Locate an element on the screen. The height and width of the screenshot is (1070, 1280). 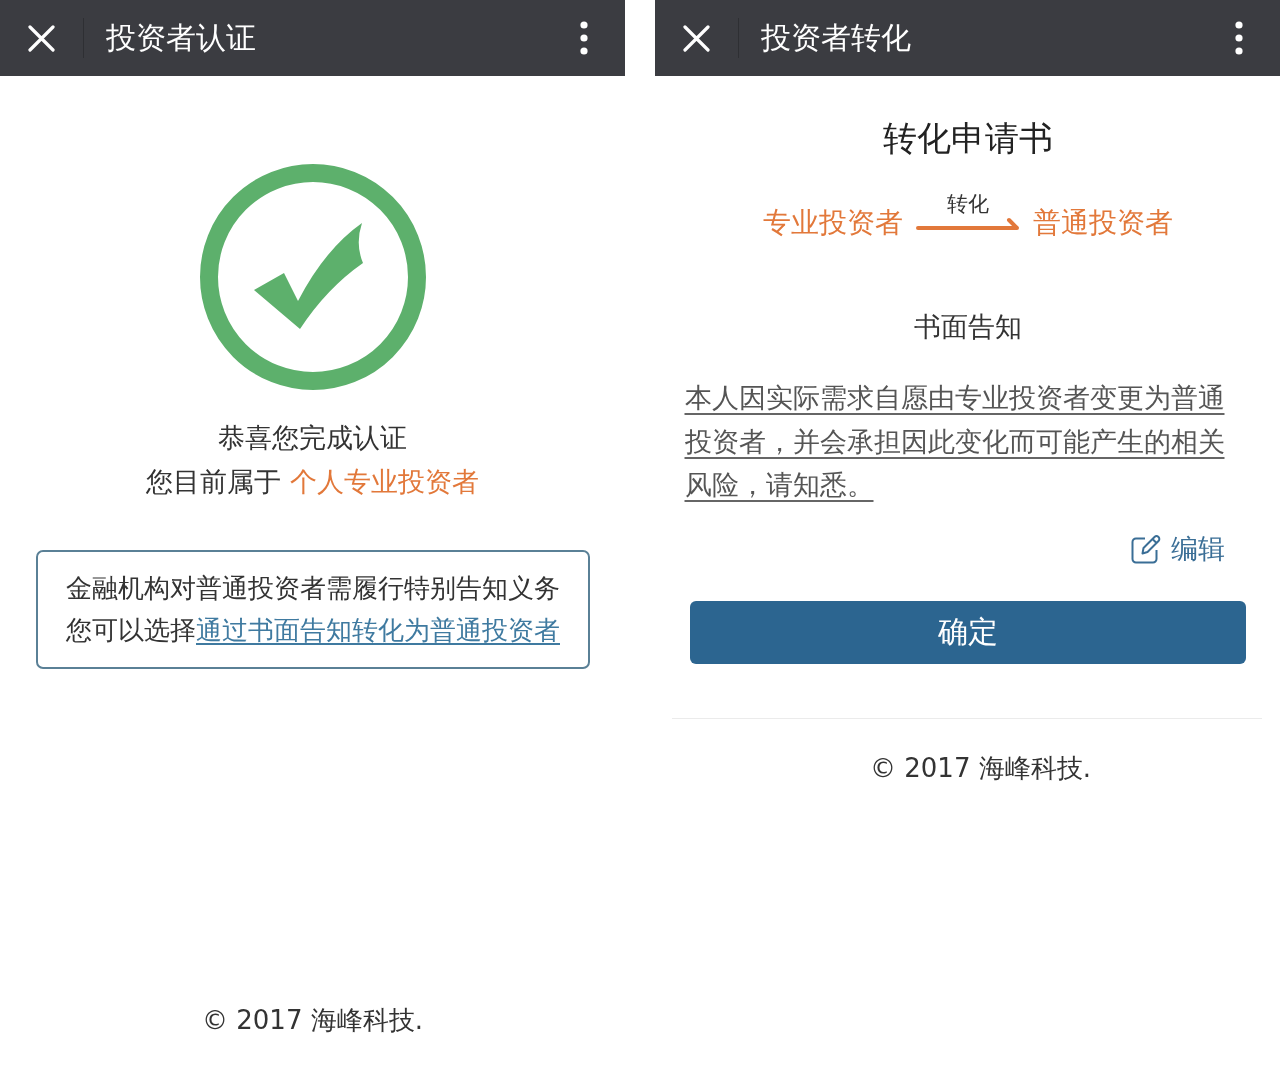
success-message: 恭喜您完成认证 is located at coordinates (312, 438).